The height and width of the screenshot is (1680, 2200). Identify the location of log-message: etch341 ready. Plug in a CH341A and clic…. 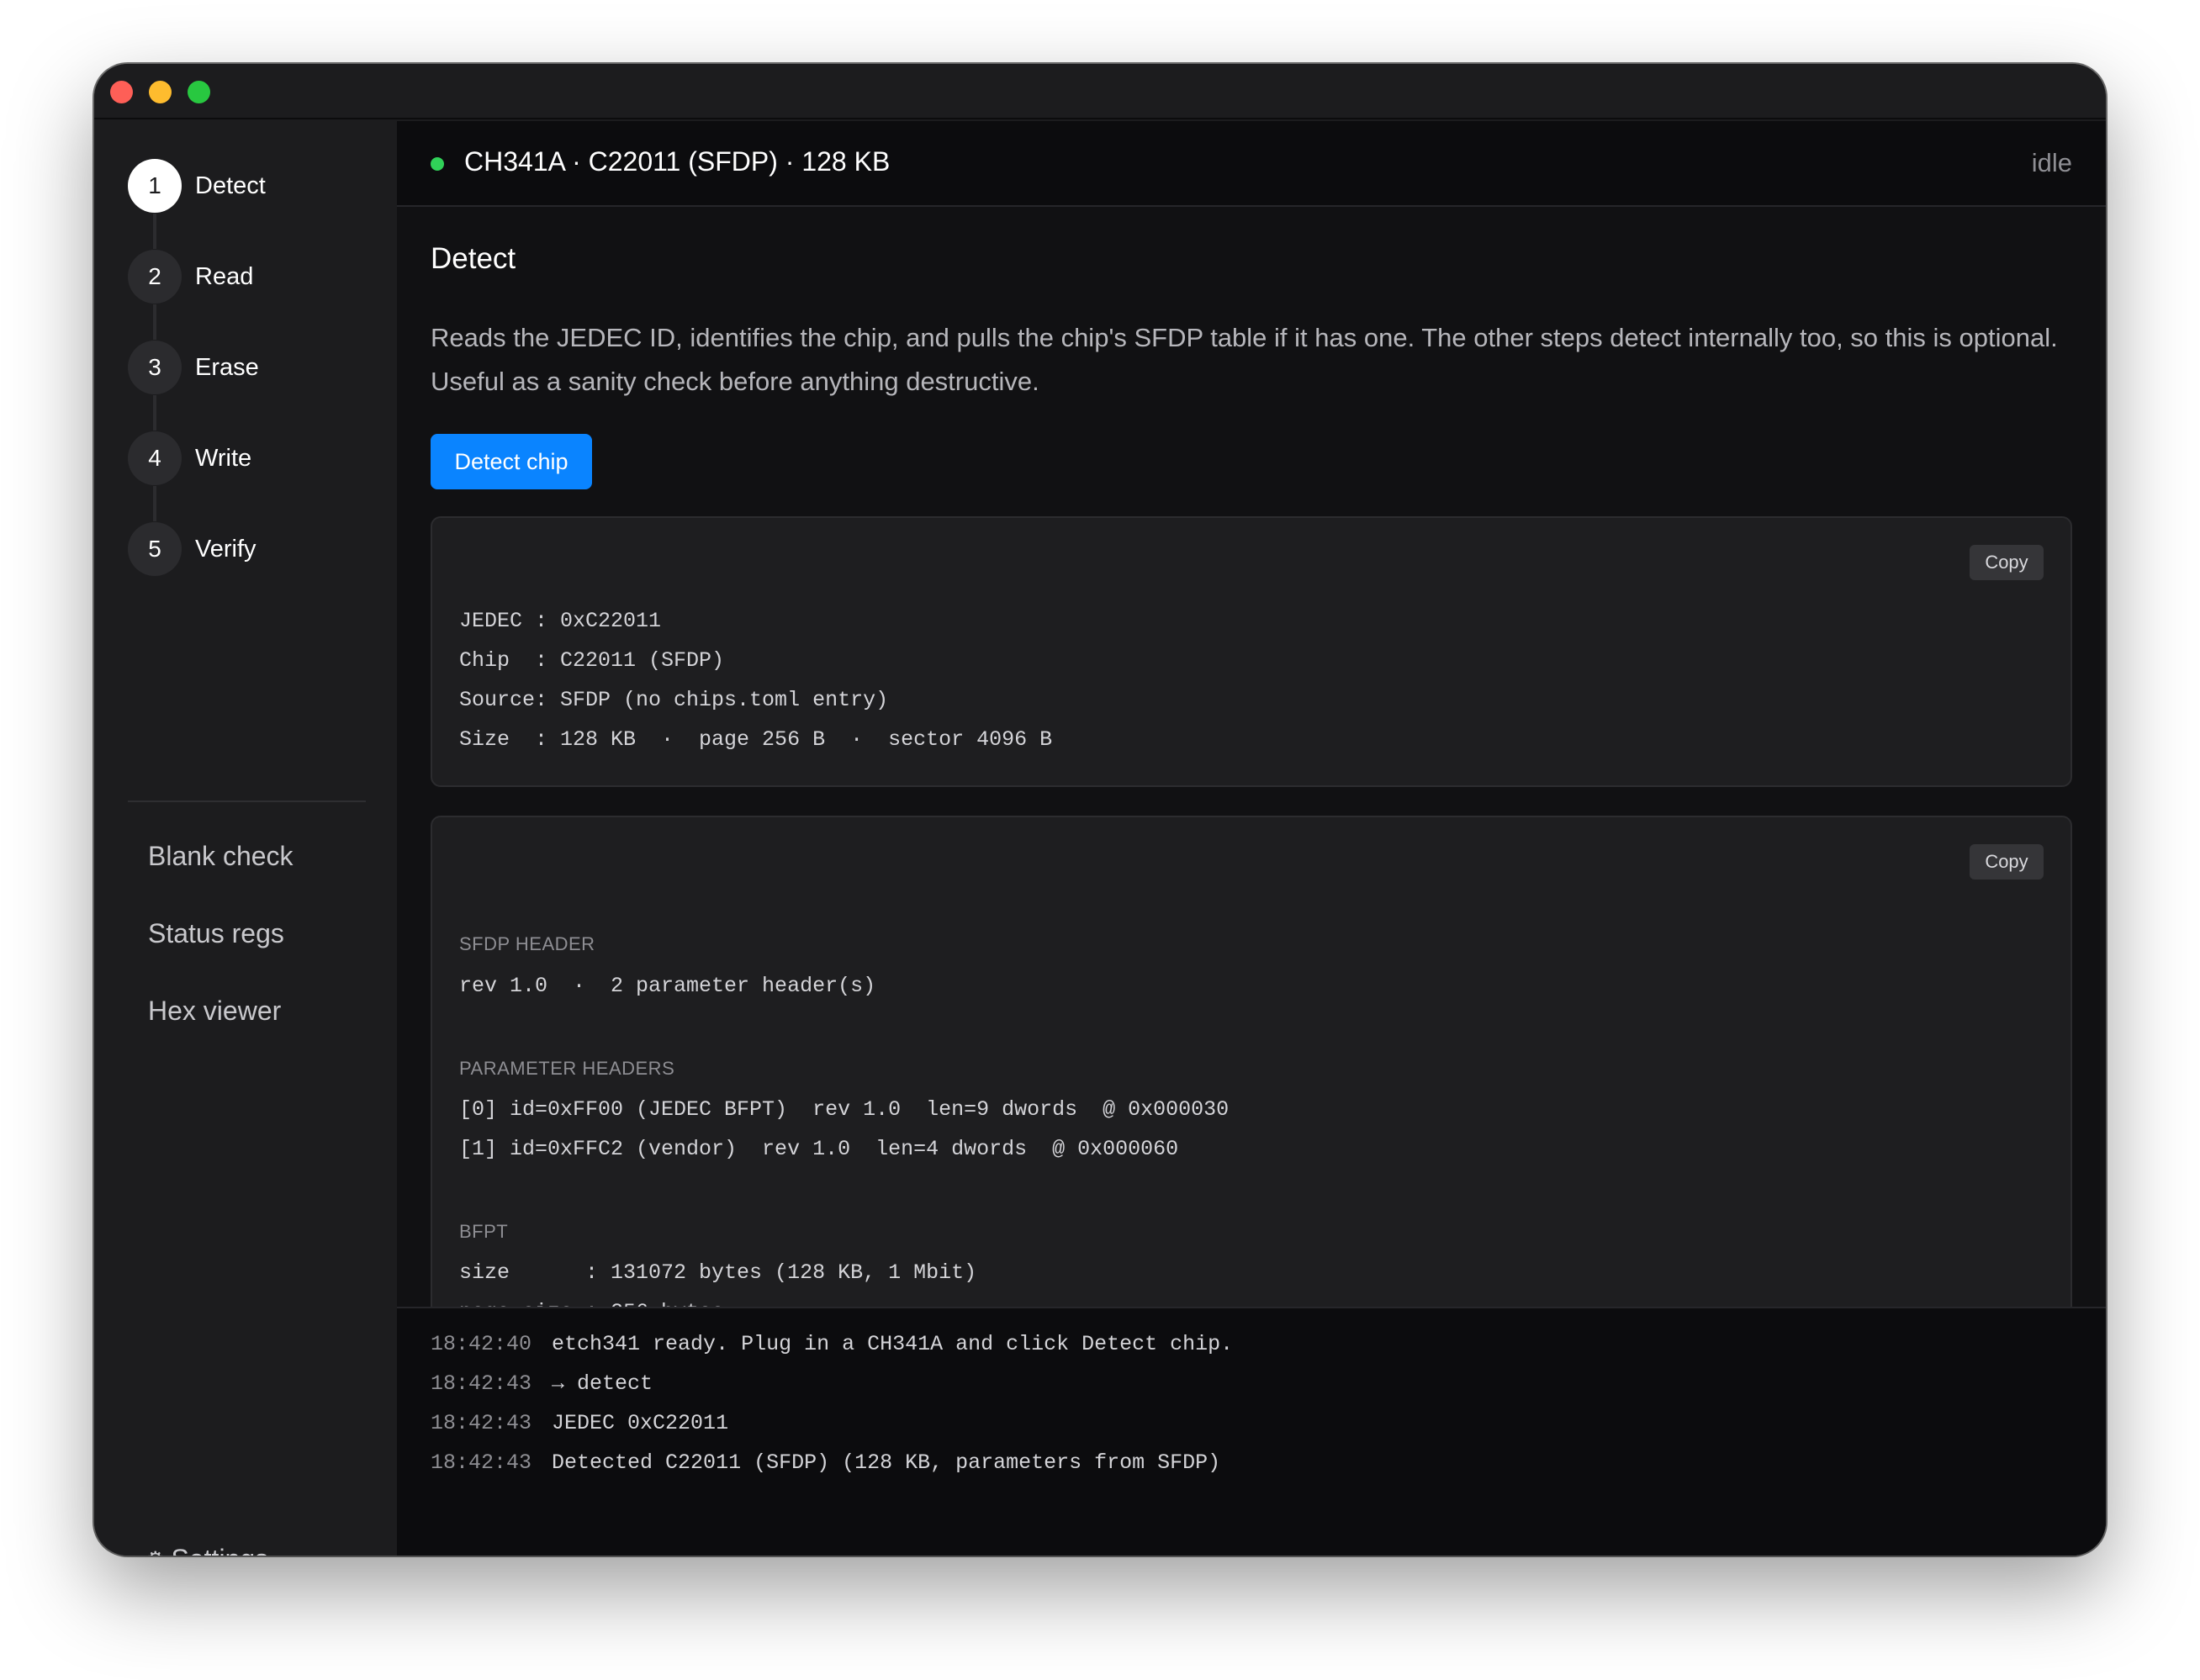
(893, 1344).